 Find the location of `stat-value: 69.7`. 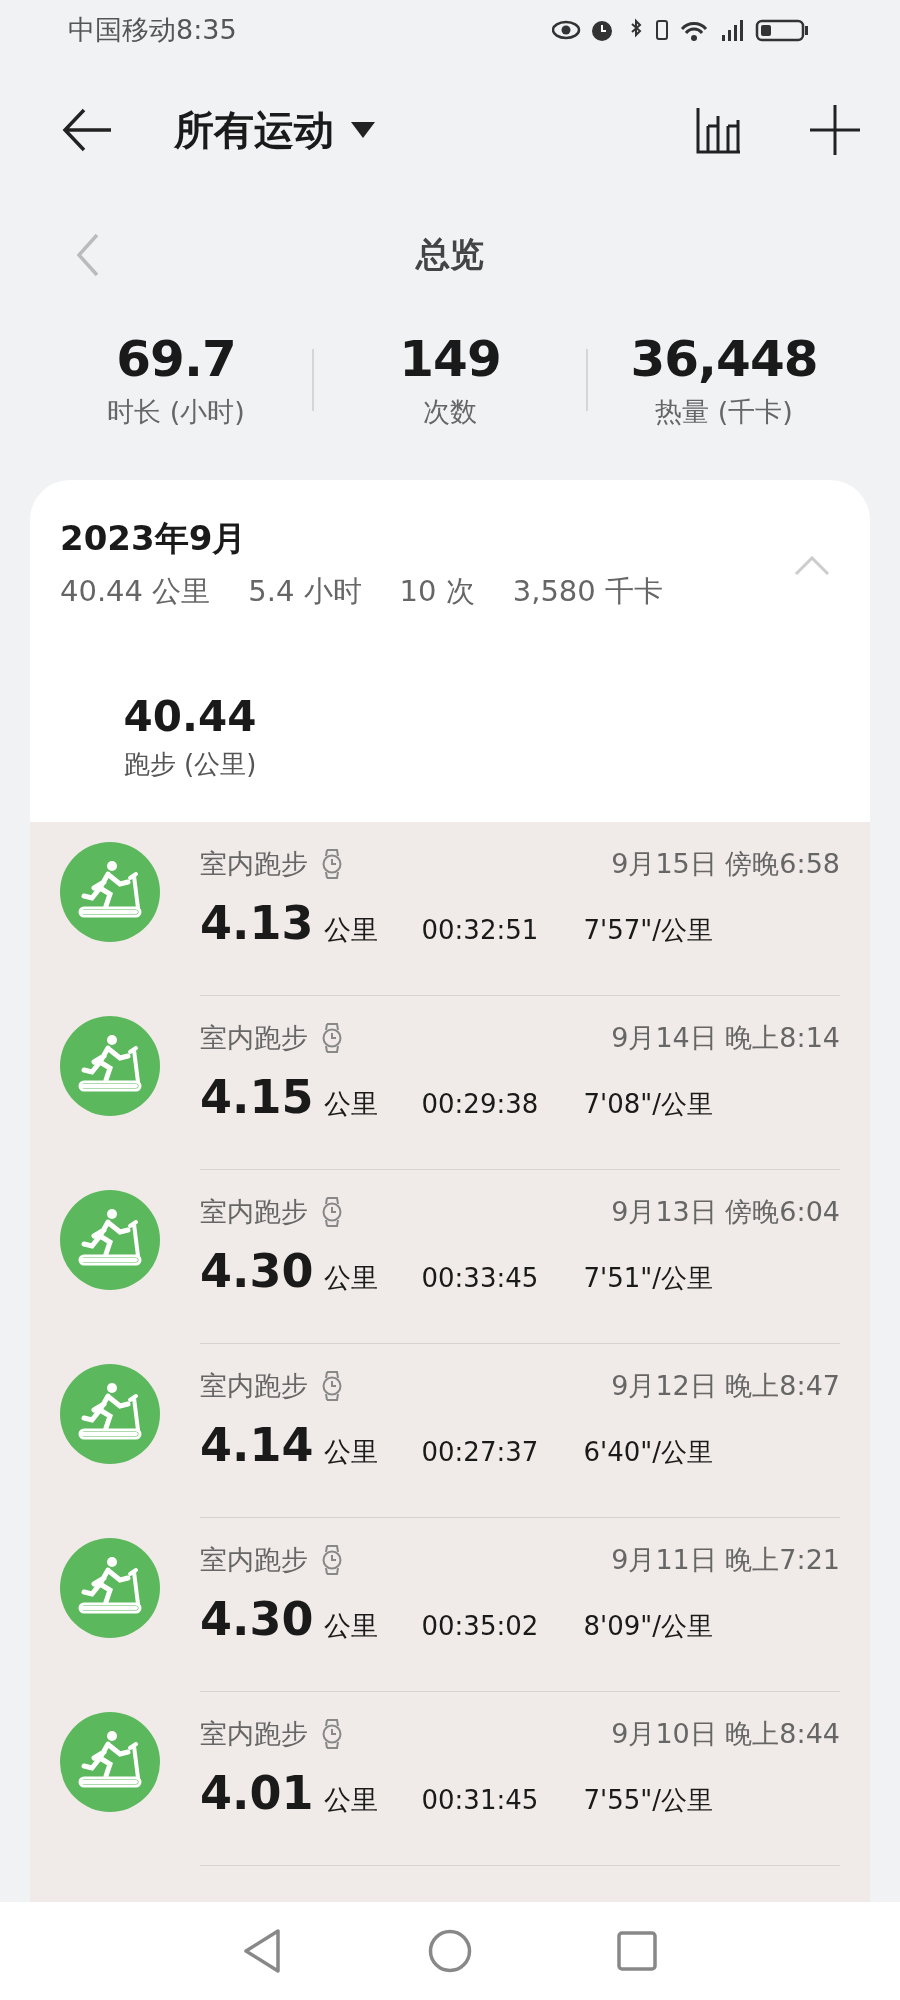

stat-value: 69.7 is located at coordinates (176, 359).